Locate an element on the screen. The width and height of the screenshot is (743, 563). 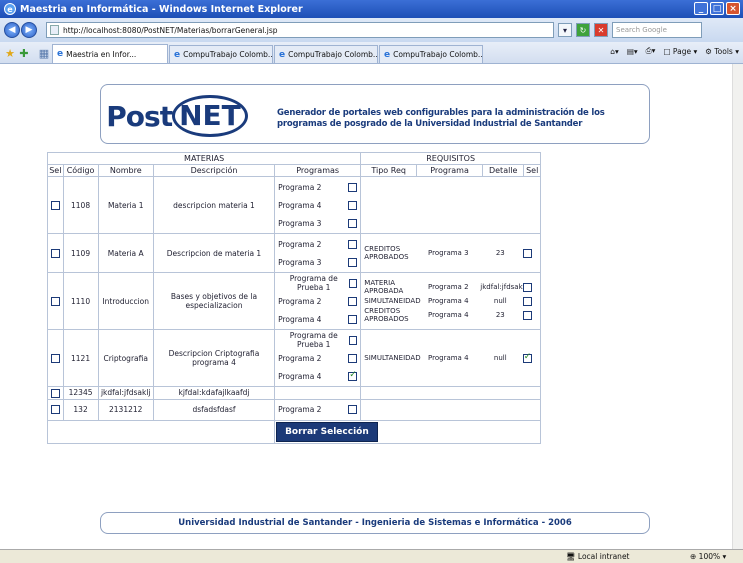
forward-button: ▶ is located at coordinates (29, 30).